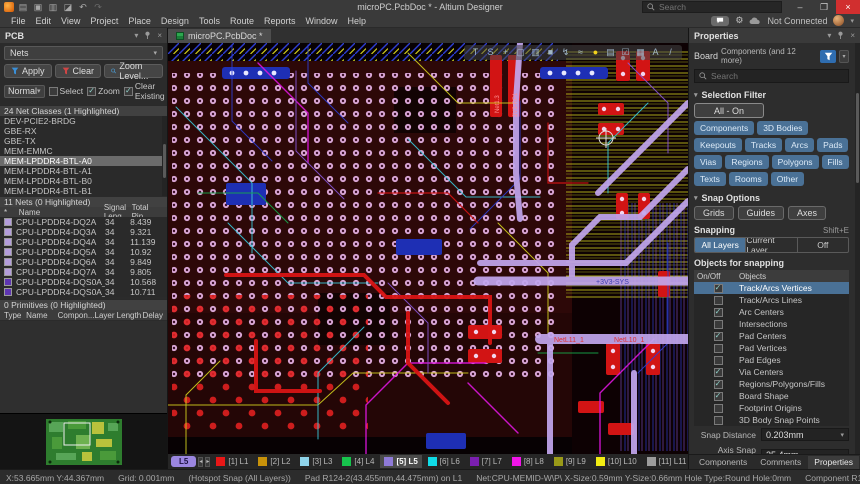 This screenshot has width=860, height=484. I want to click on net-row: CPU-LPDDR4-DQS0A_N 34 10.568, so click(83, 282).